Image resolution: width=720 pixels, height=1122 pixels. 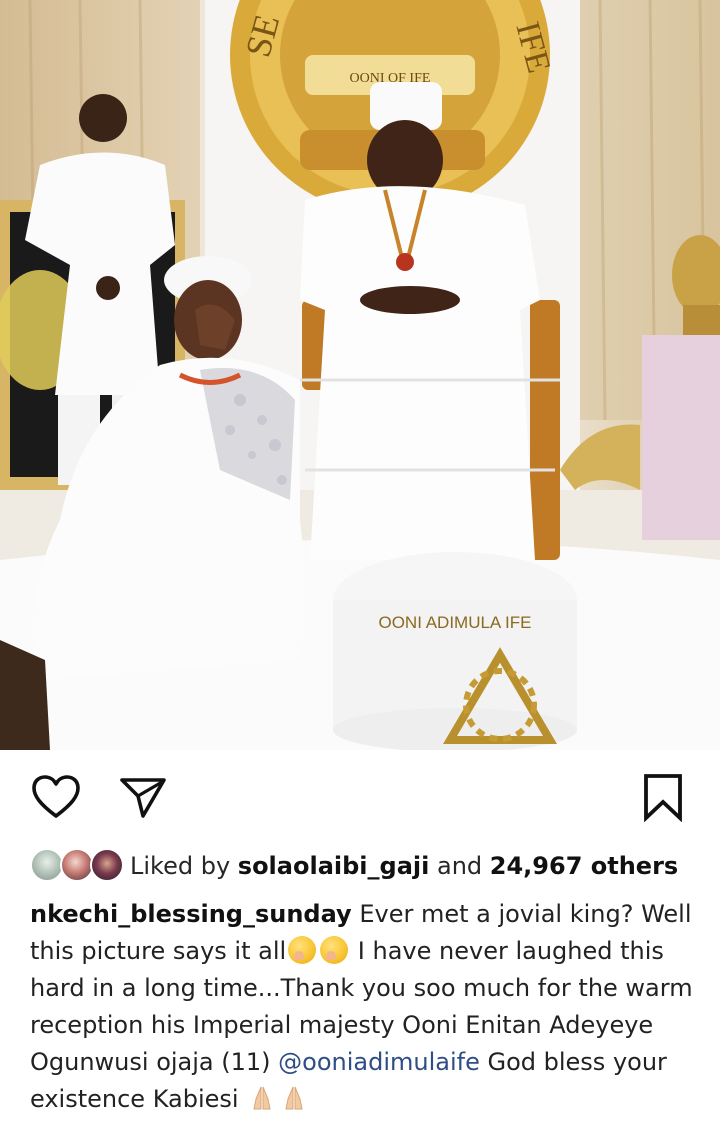 I want to click on bookmark-outline-icon, so click(x=663, y=797).